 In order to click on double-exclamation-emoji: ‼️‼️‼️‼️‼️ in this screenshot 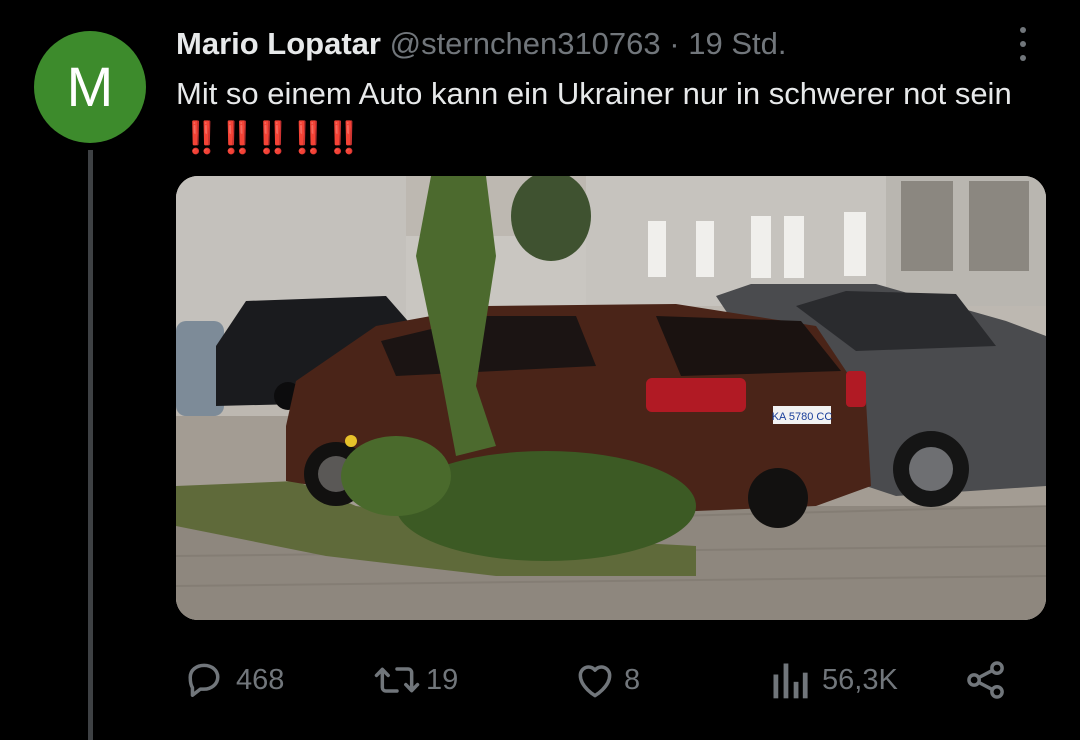, I will do `click(272, 137)`.